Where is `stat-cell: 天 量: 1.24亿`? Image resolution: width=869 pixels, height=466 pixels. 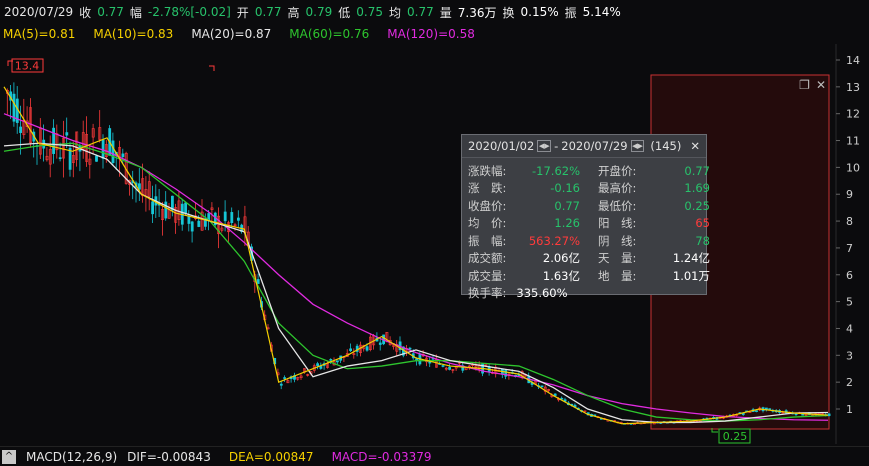
stat-cell: 天 量: 1.24亿 is located at coordinates (654, 259).